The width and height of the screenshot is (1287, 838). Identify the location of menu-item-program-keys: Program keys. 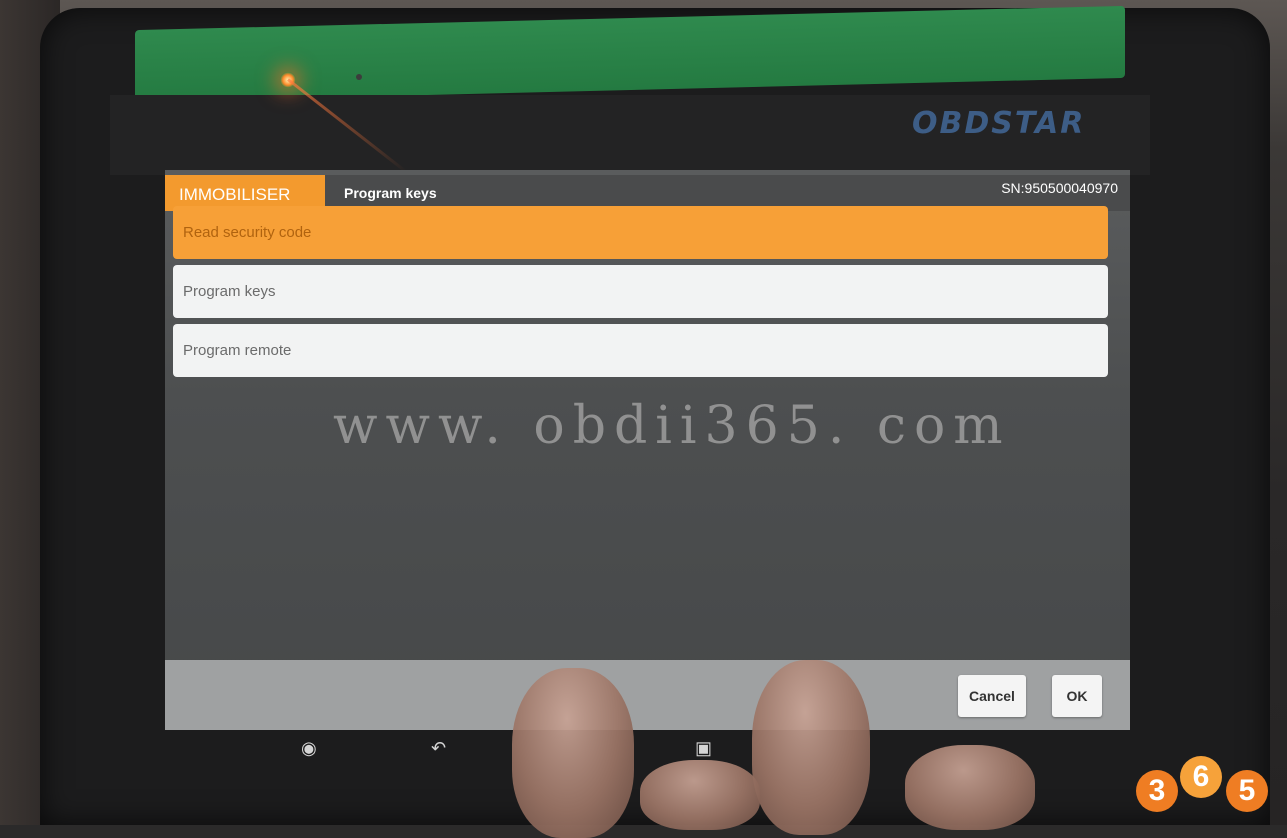
(640, 291).